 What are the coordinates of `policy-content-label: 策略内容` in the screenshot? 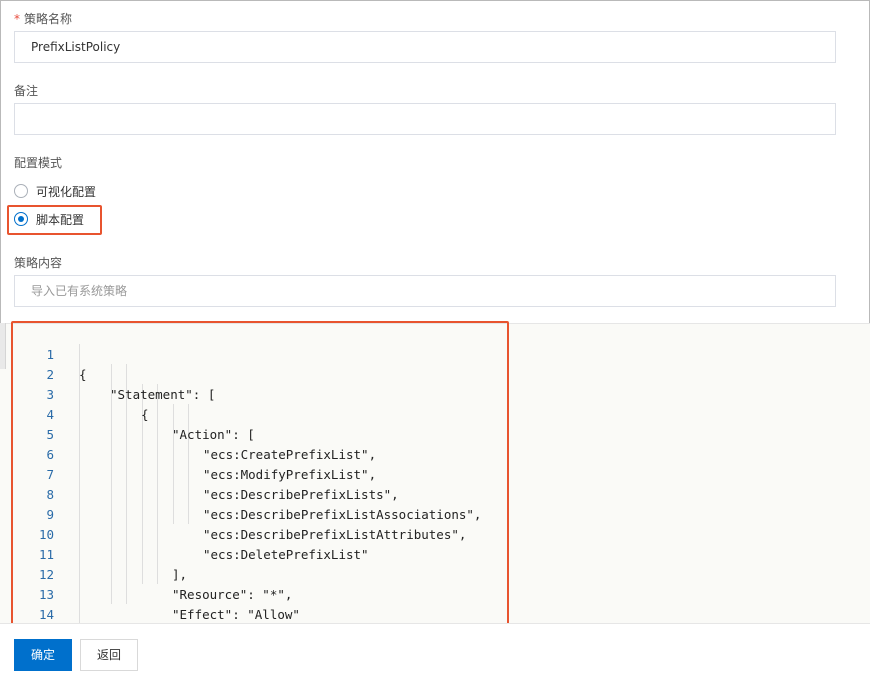 It's located at (38, 263).